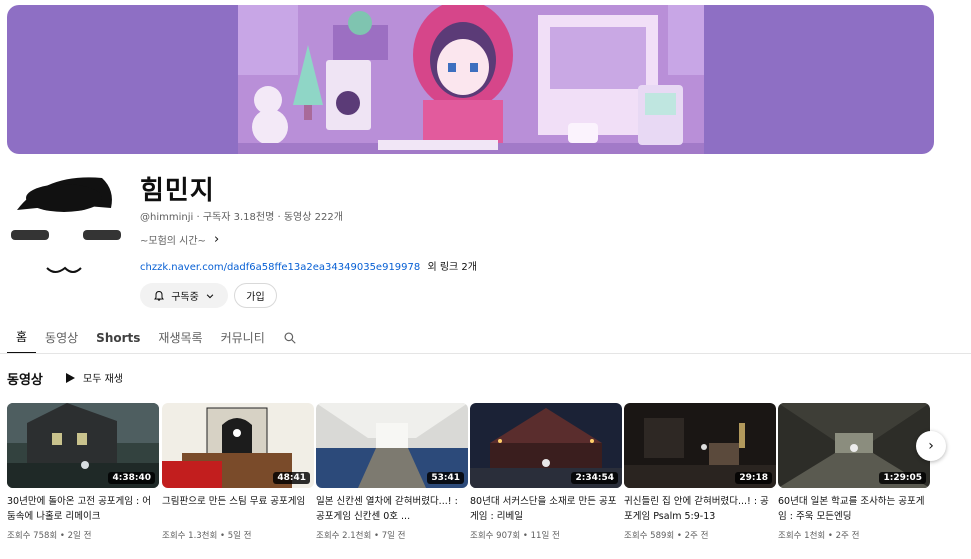 Image resolution: width=971 pixels, height=559 pixels. I want to click on video-duration: 48:41, so click(291, 478).